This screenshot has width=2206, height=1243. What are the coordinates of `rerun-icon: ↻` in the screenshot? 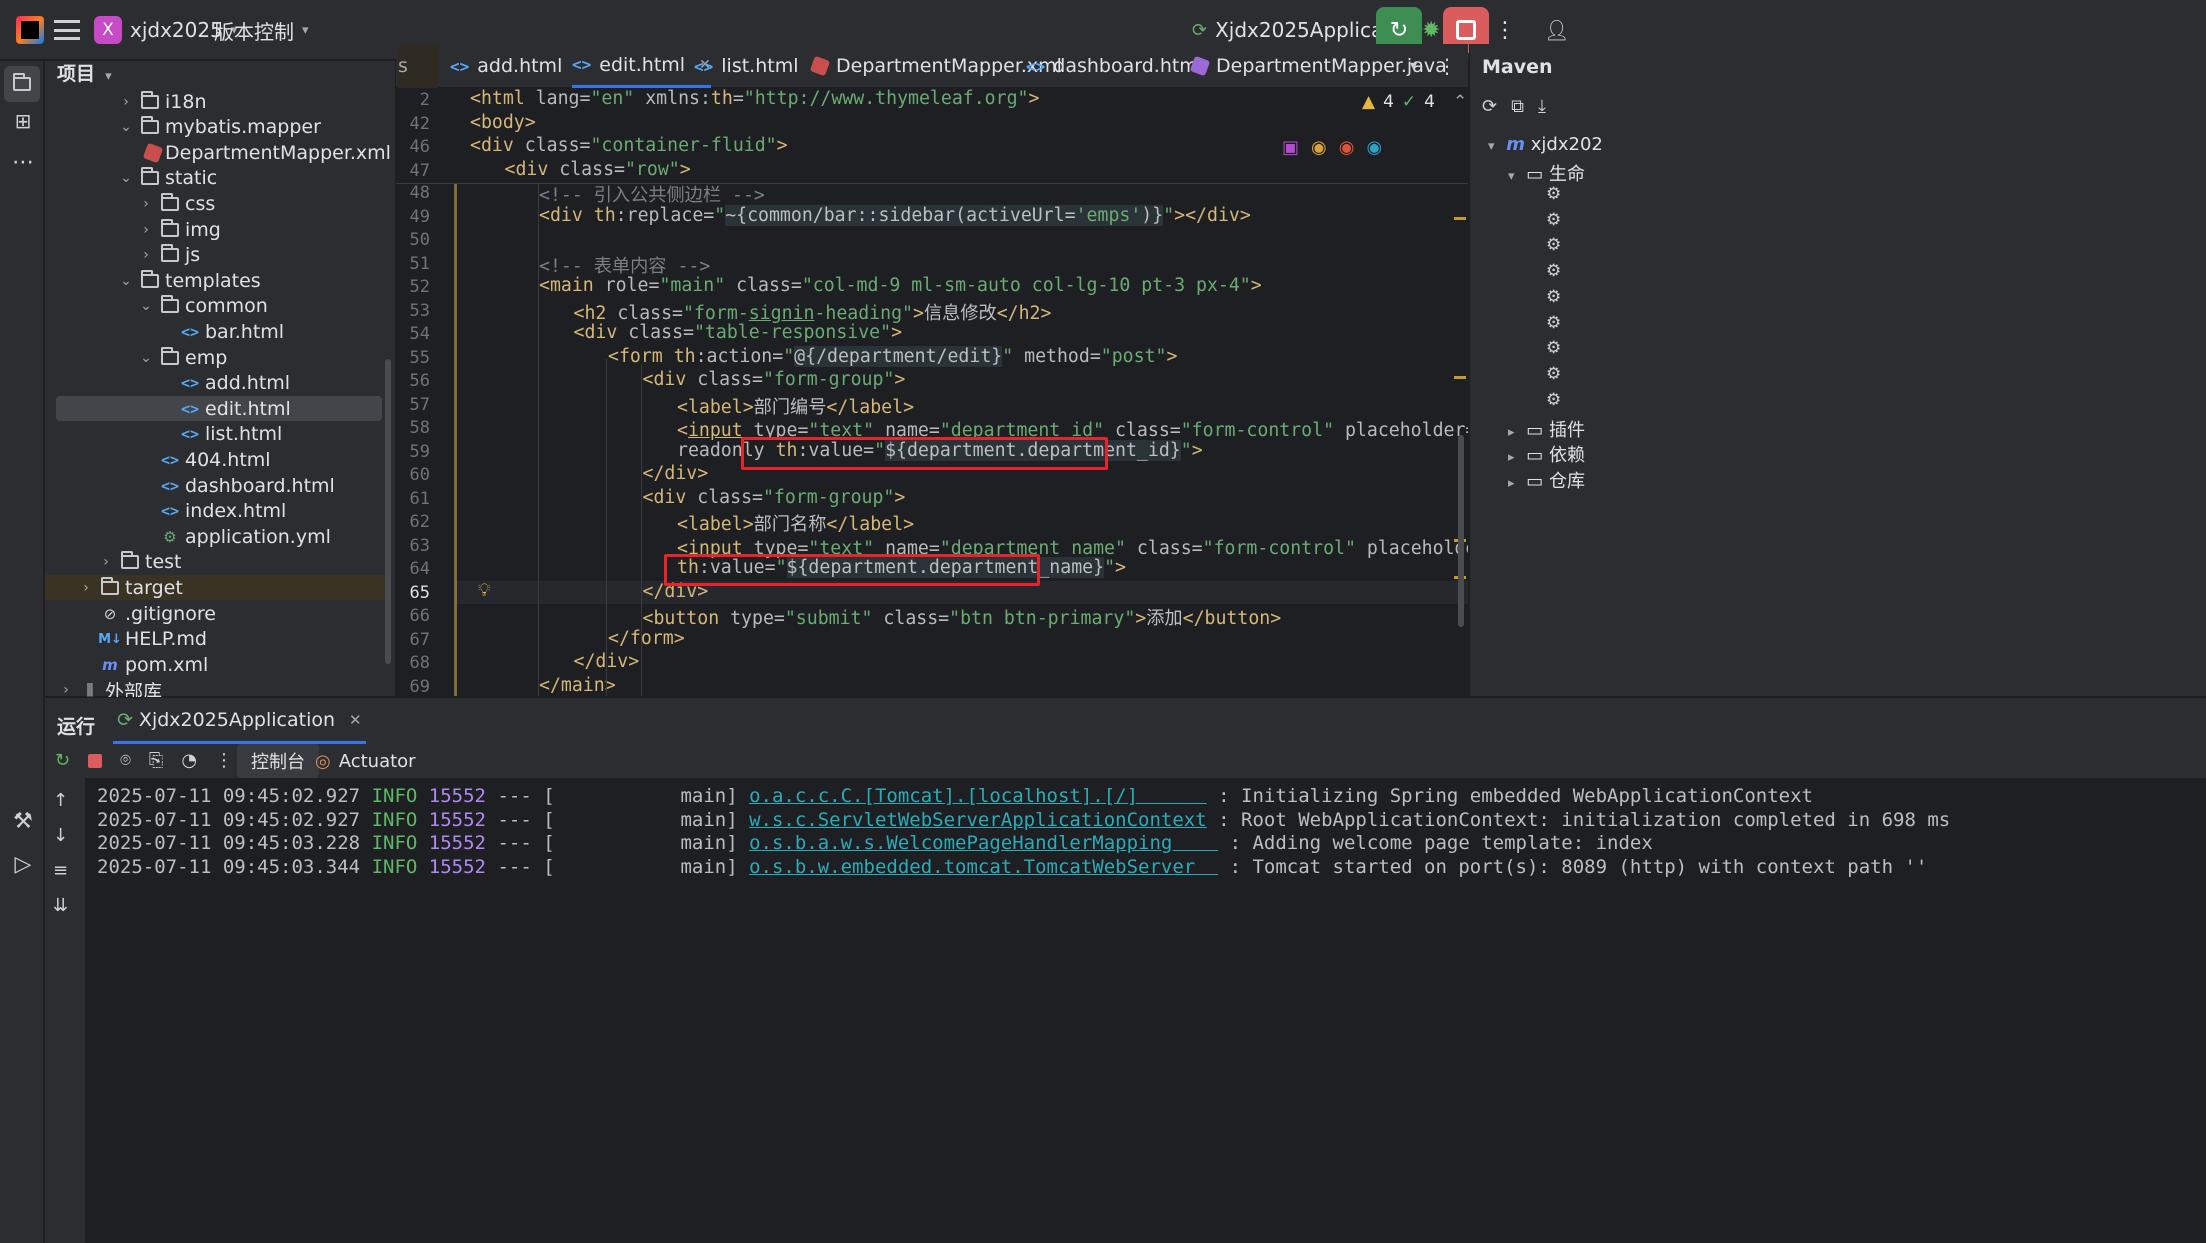 It's located at (62, 760).